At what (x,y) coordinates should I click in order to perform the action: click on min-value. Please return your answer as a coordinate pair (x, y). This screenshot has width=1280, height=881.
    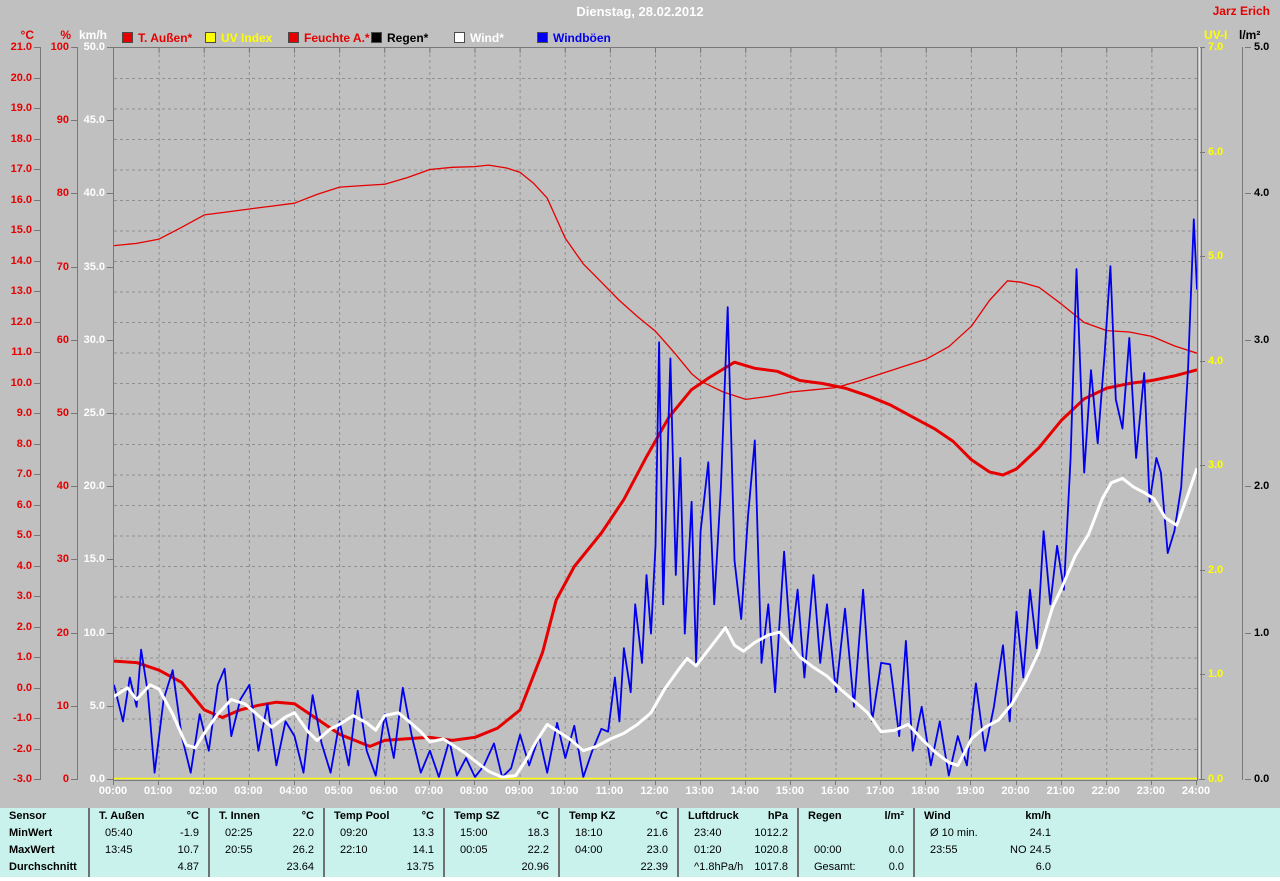
    Looking at the image, I should click on (908, 833).